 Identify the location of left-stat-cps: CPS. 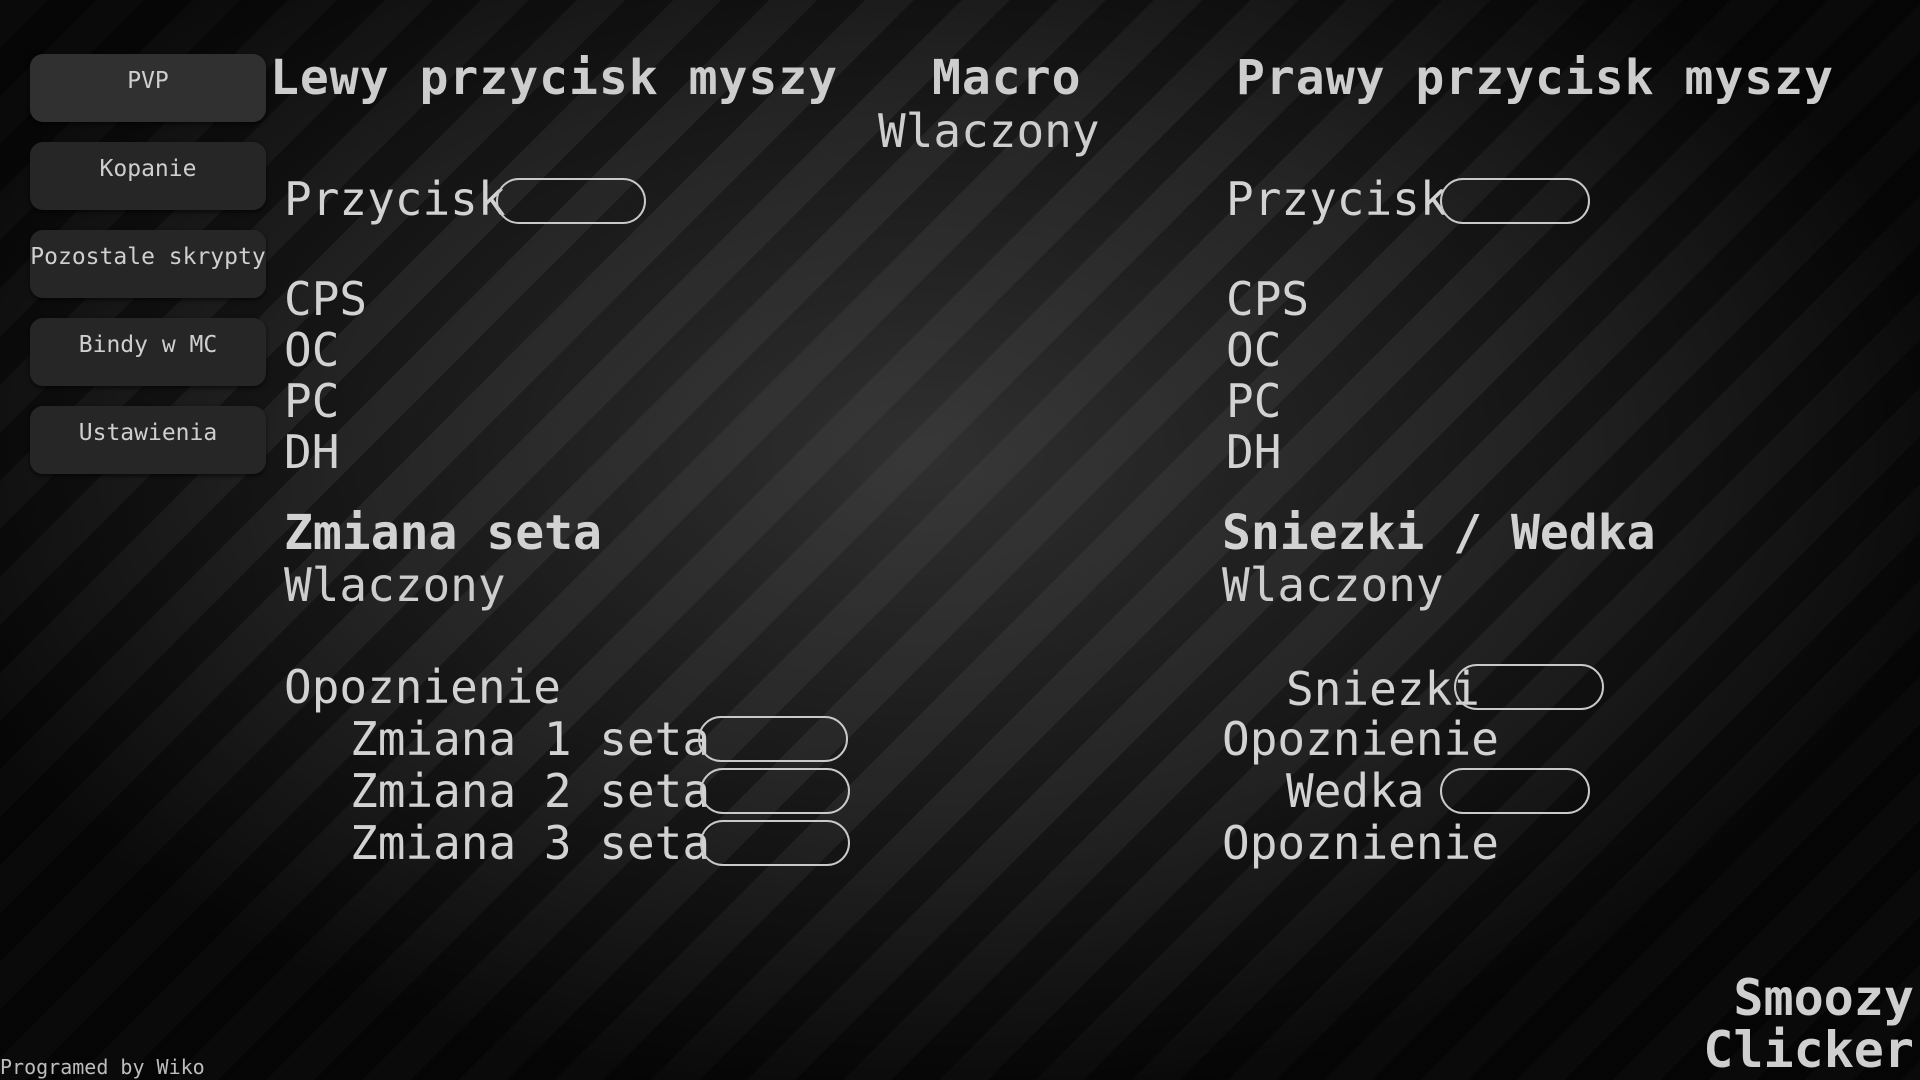
(325, 299).